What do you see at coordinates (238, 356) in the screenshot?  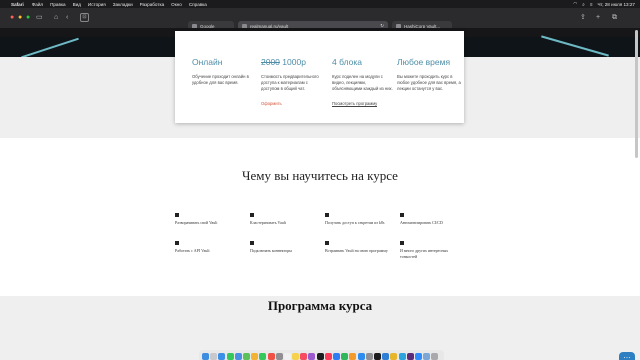 I see `mail-icon` at bounding box center [238, 356].